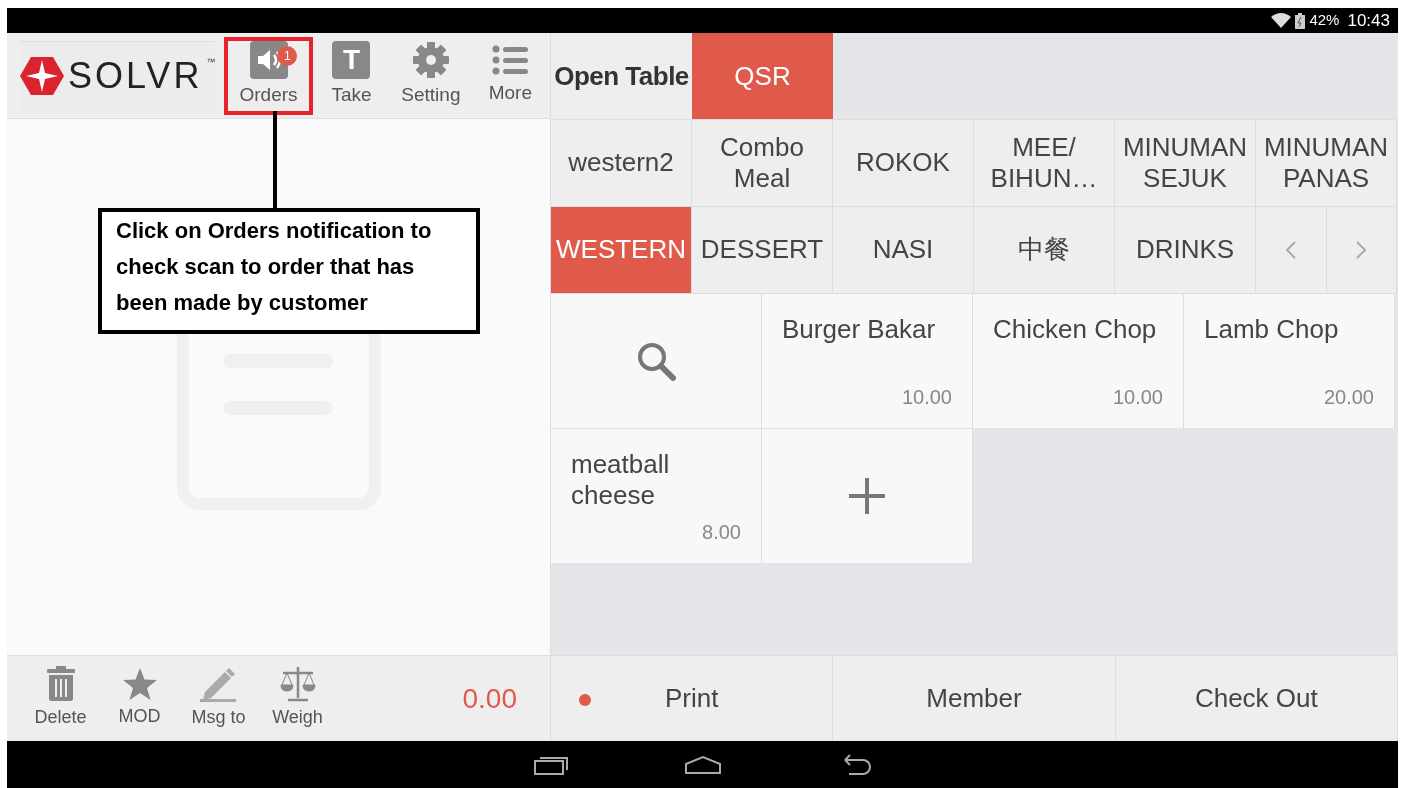 This screenshot has height=788, width=1405. What do you see at coordinates (297, 684) in the screenshot?
I see `scale-icon` at bounding box center [297, 684].